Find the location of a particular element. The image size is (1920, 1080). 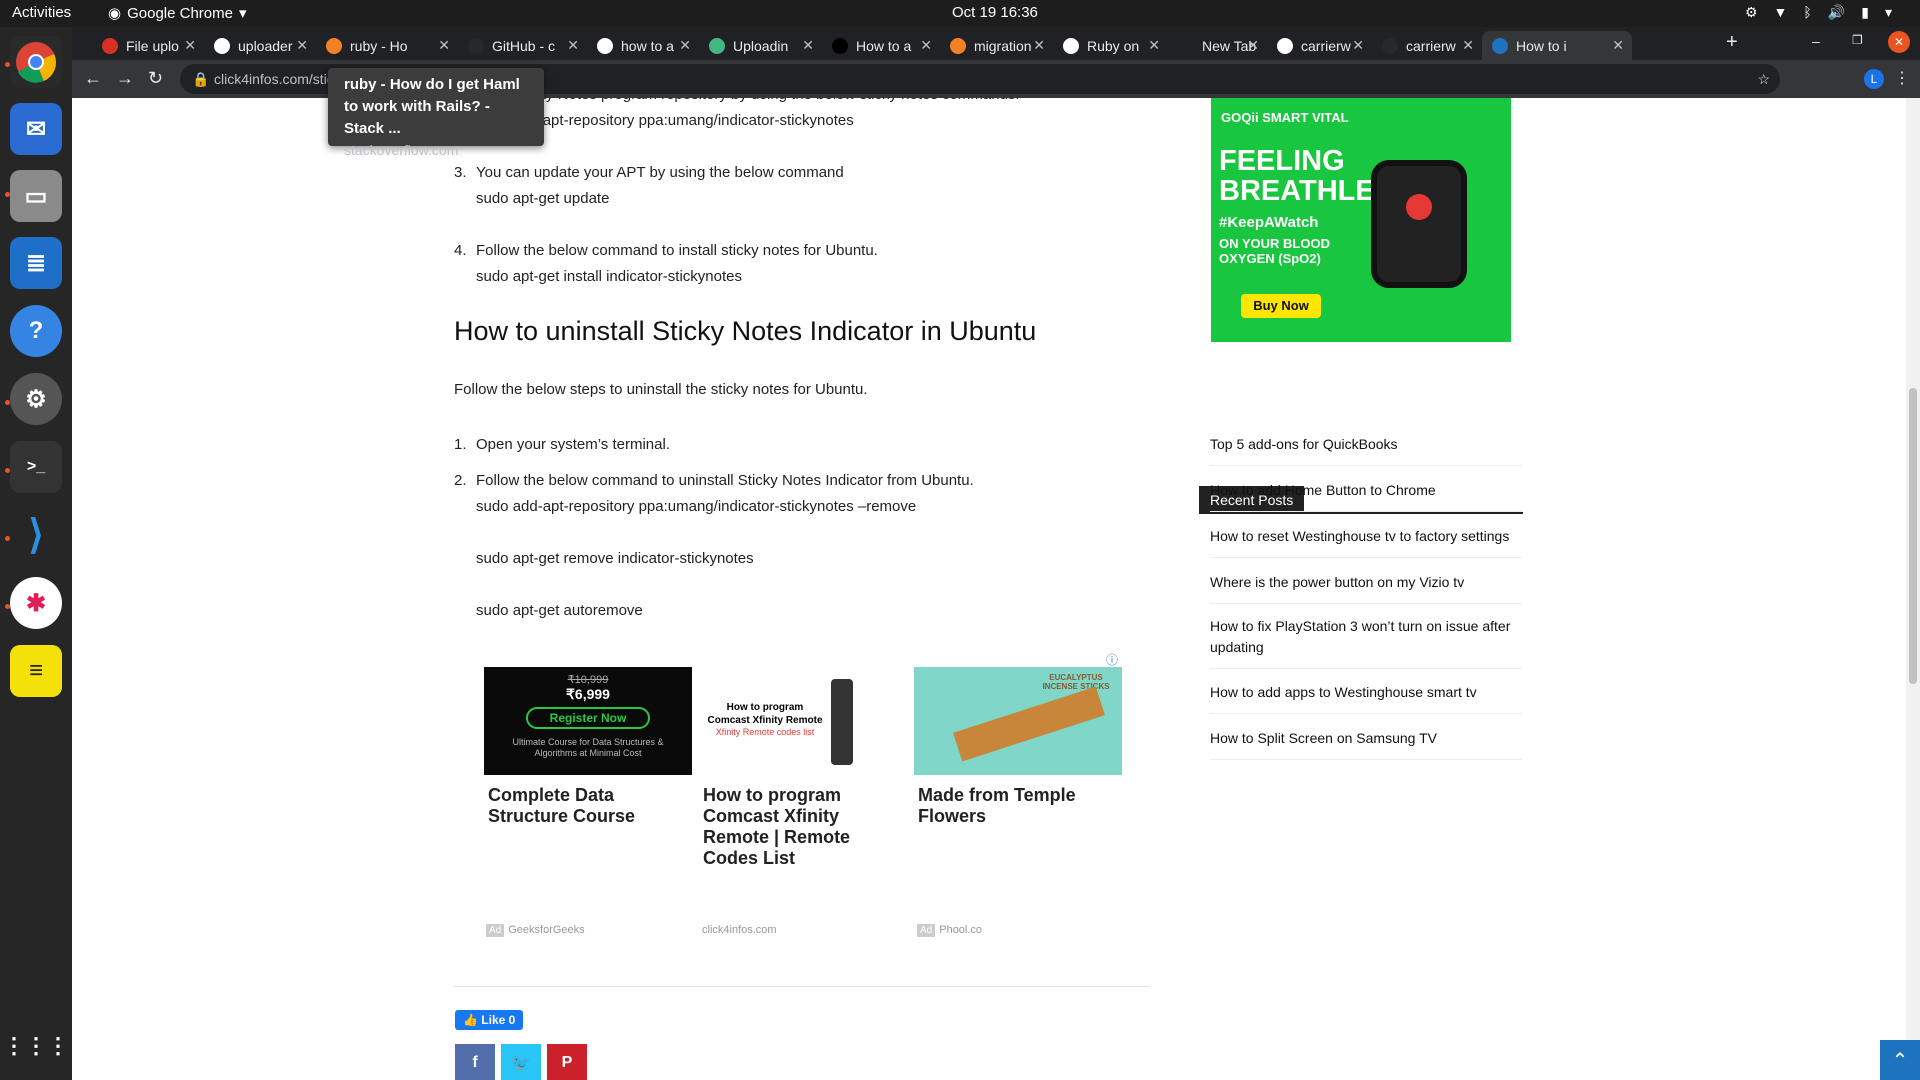

ad-buy-now-button: Buy Now is located at coordinates (1281, 306).